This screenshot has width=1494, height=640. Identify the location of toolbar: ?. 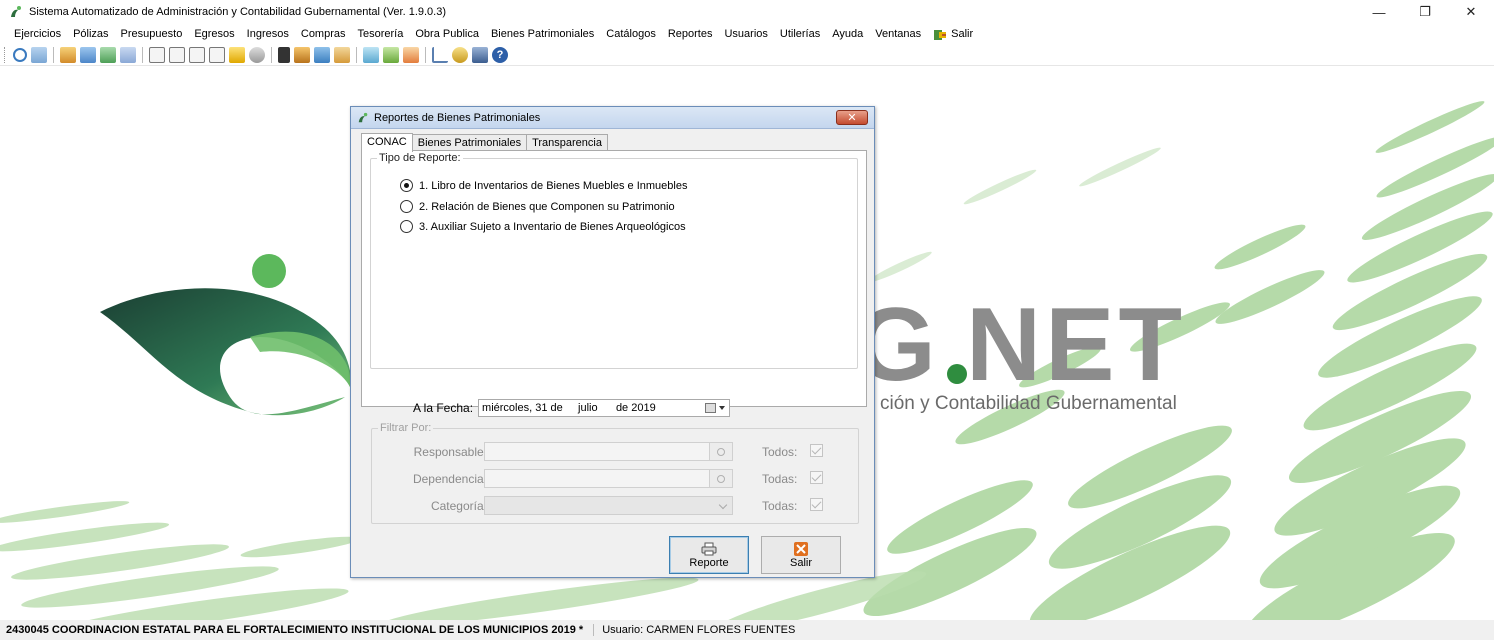
(747, 55).